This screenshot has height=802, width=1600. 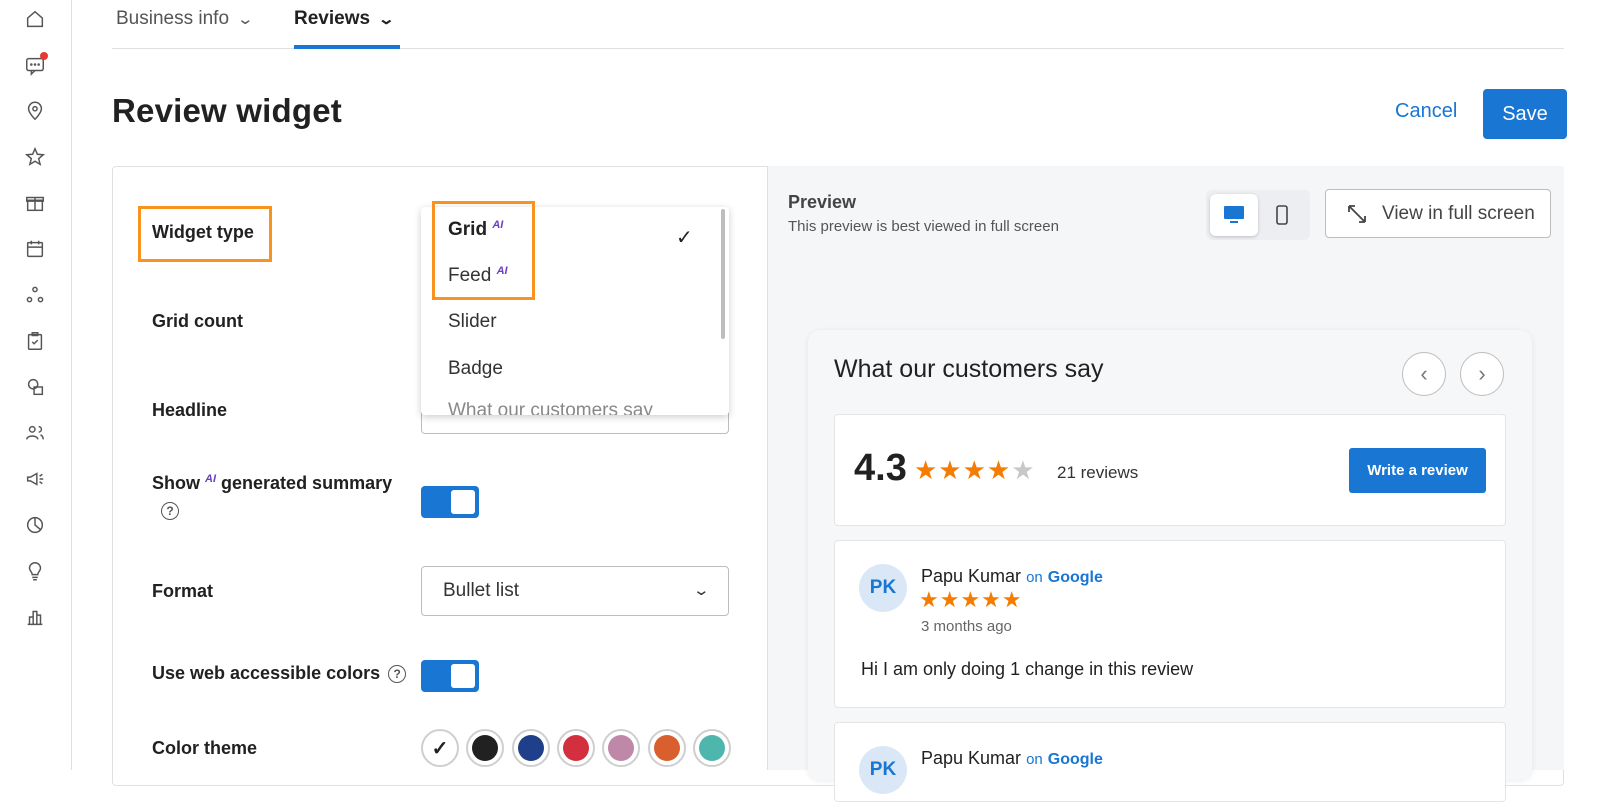 I want to click on show-summary-suffix: generated summary, so click(x=307, y=483).